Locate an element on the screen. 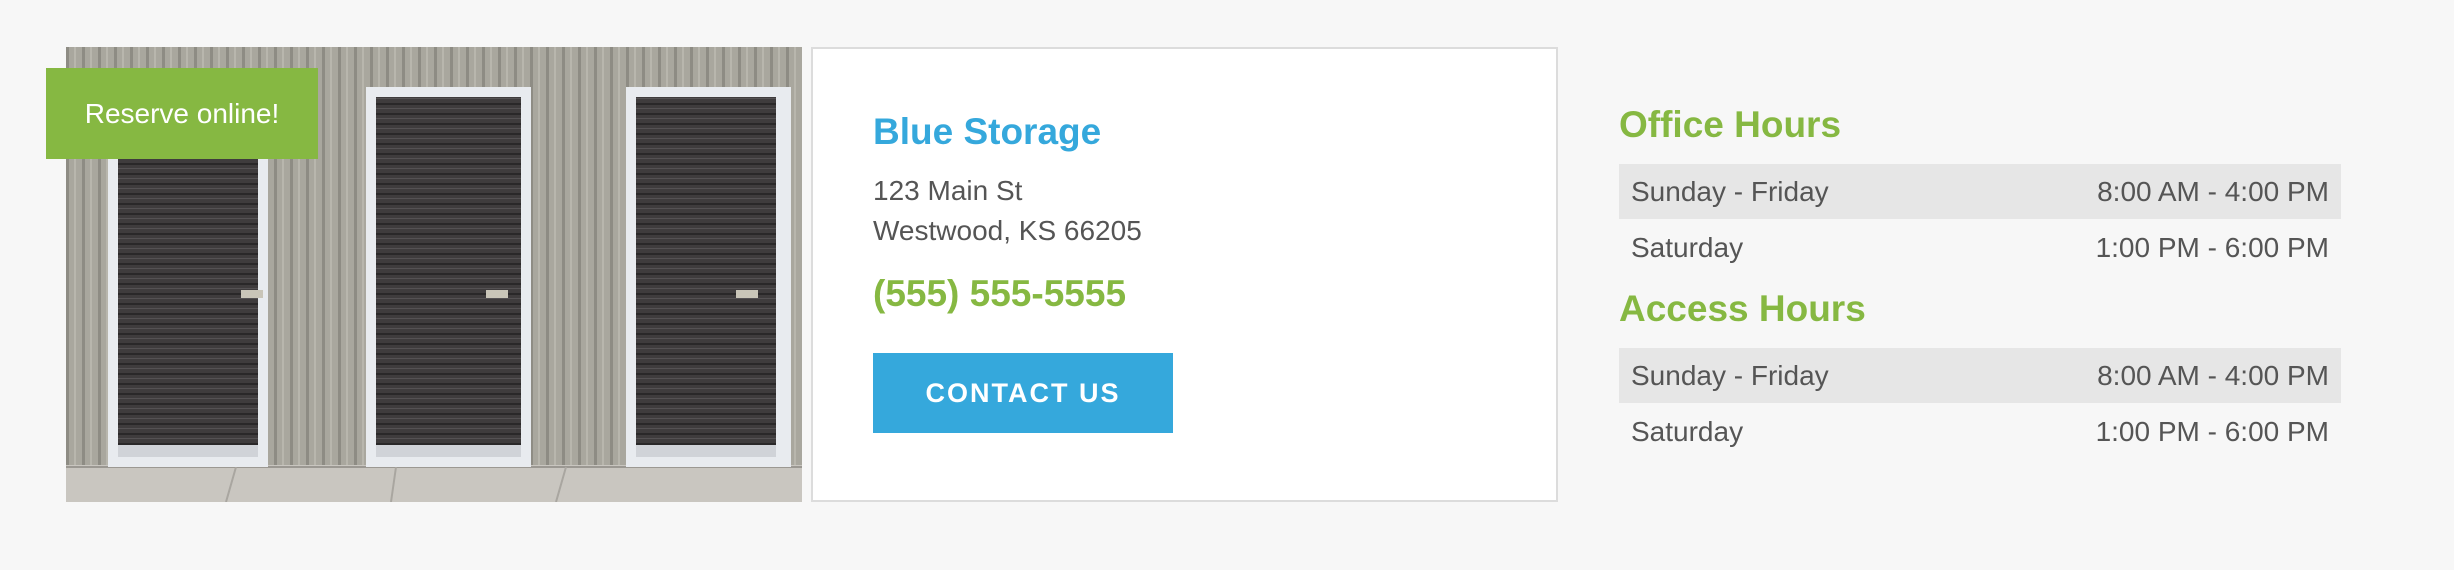 The height and width of the screenshot is (570, 2454). office-hours-days: Saturday is located at coordinates (1687, 247).